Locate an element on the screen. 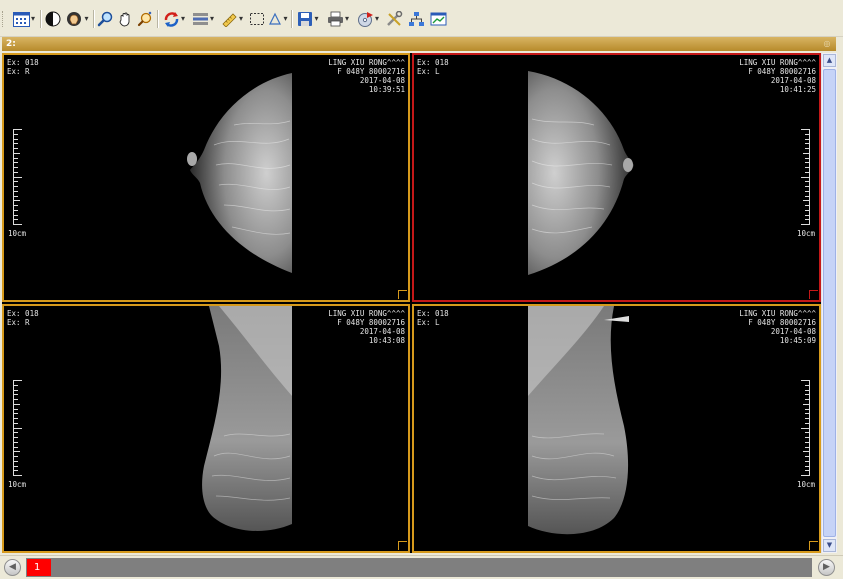 The image size is (843, 579). triangle-icon is located at coordinates (275, 18).